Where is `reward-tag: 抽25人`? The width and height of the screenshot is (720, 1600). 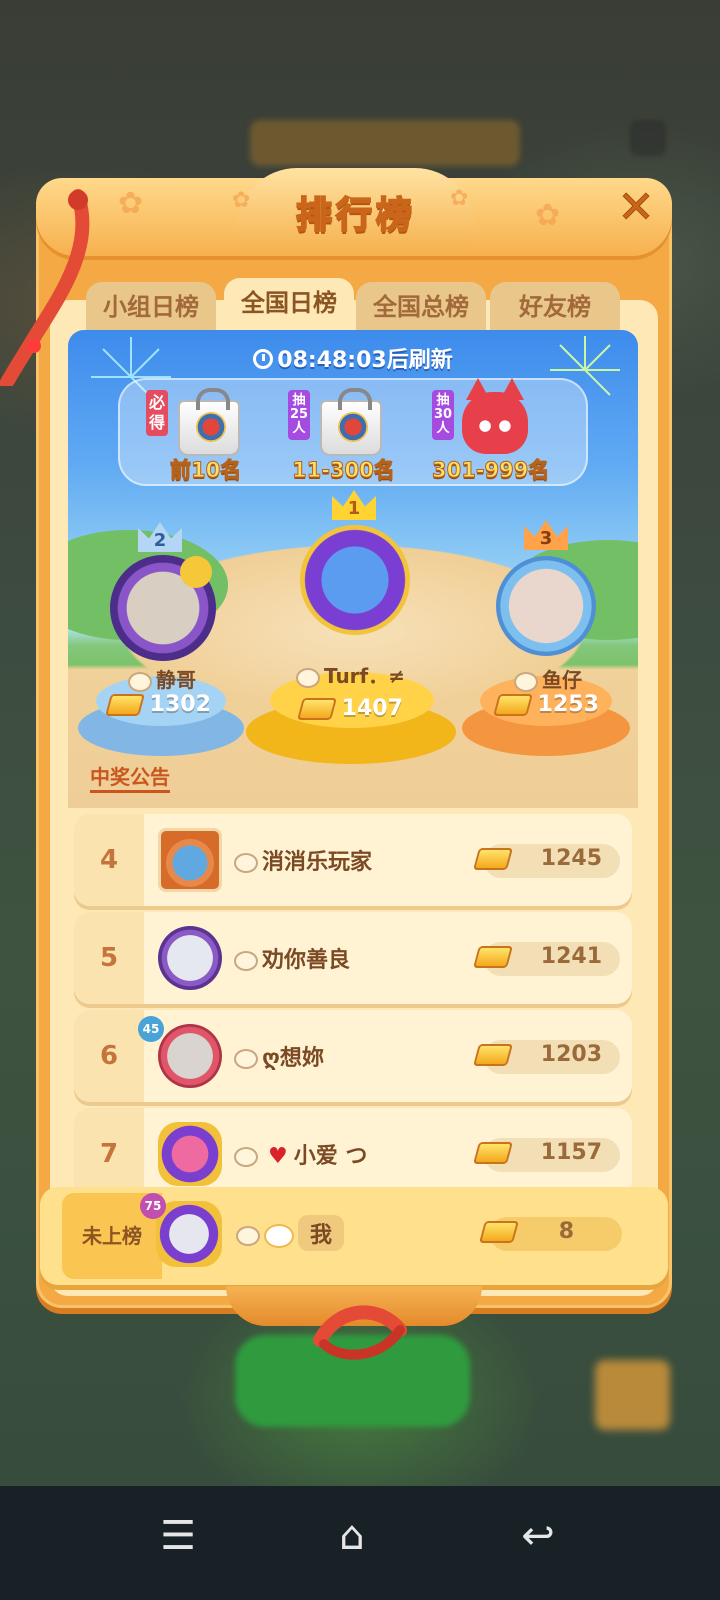 reward-tag: 抽25人 is located at coordinates (299, 415).